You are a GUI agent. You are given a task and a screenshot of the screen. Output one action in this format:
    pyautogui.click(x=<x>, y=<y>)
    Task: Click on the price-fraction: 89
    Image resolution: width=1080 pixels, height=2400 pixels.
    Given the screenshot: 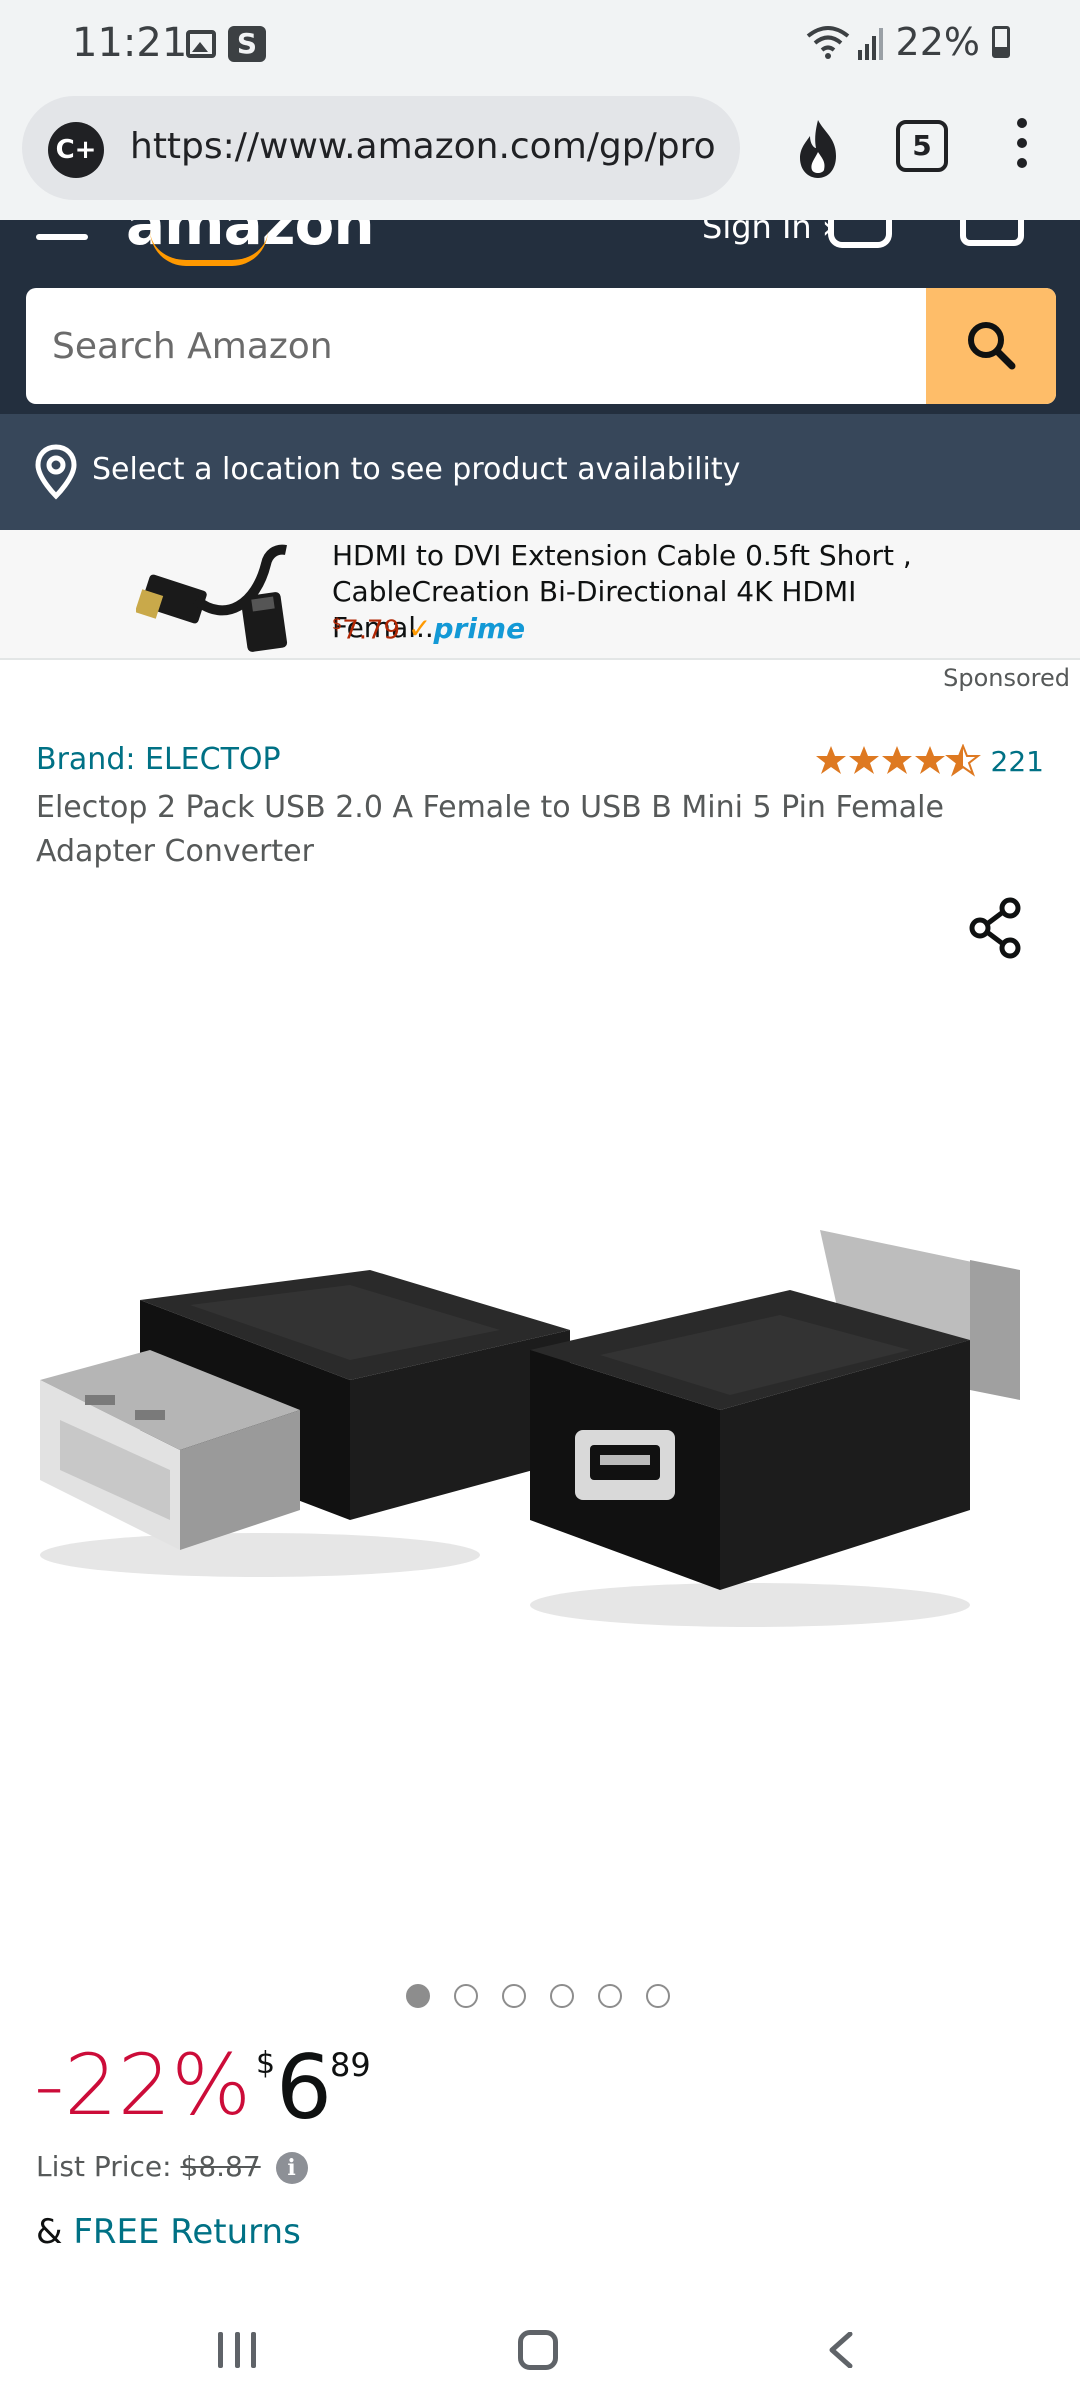 What is the action you would take?
    pyautogui.click(x=350, y=2065)
    